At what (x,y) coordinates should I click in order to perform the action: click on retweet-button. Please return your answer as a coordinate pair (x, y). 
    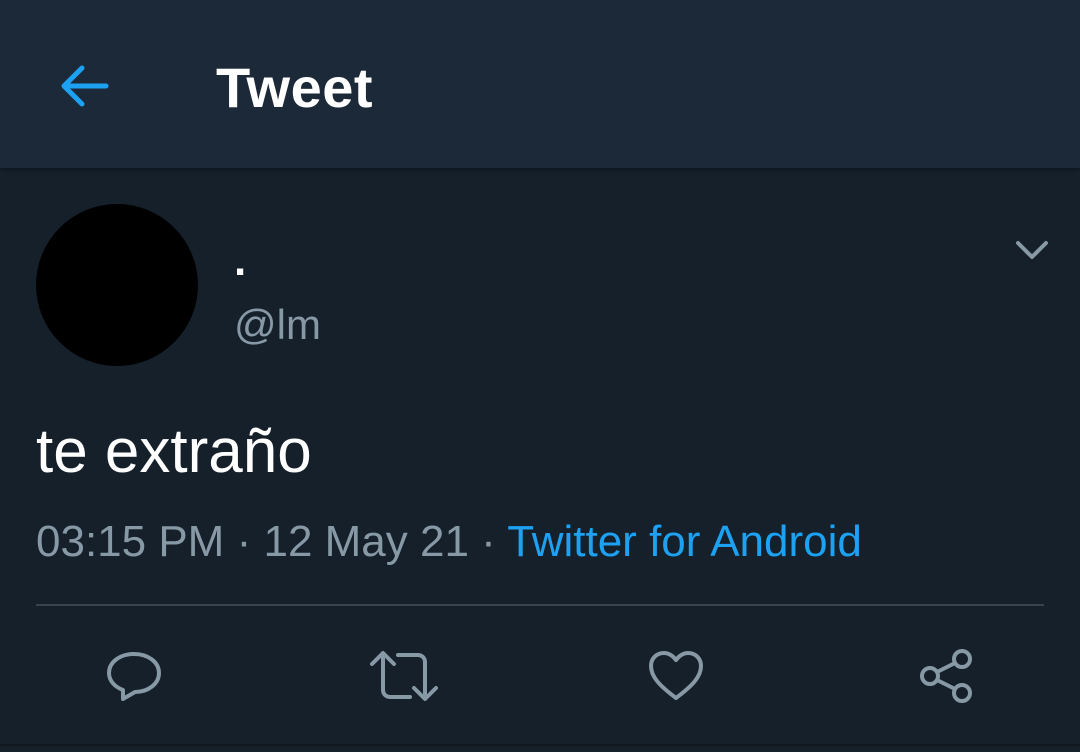
    Looking at the image, I should click on (404, 676).